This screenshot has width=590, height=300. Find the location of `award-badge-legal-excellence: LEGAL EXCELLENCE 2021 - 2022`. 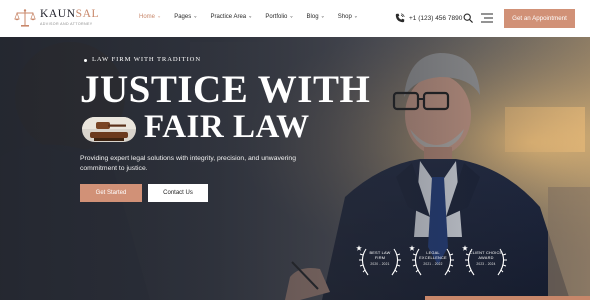

award-badge-legal-excellence: LEGAL EXCELLENCE 2021 - 2022 is located at coordinates (433, 261).